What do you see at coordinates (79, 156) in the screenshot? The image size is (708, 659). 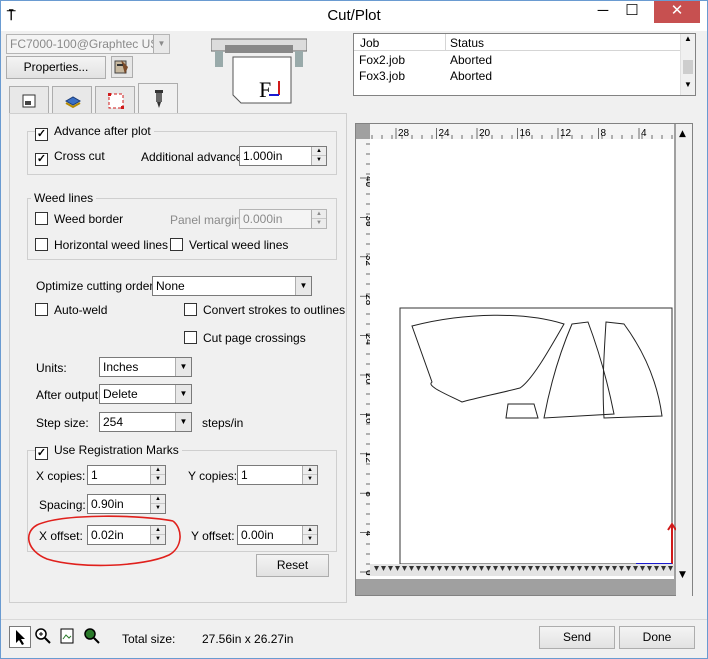 I see `cross-cut-label: Cross cut` at bounding box center [79, 156].